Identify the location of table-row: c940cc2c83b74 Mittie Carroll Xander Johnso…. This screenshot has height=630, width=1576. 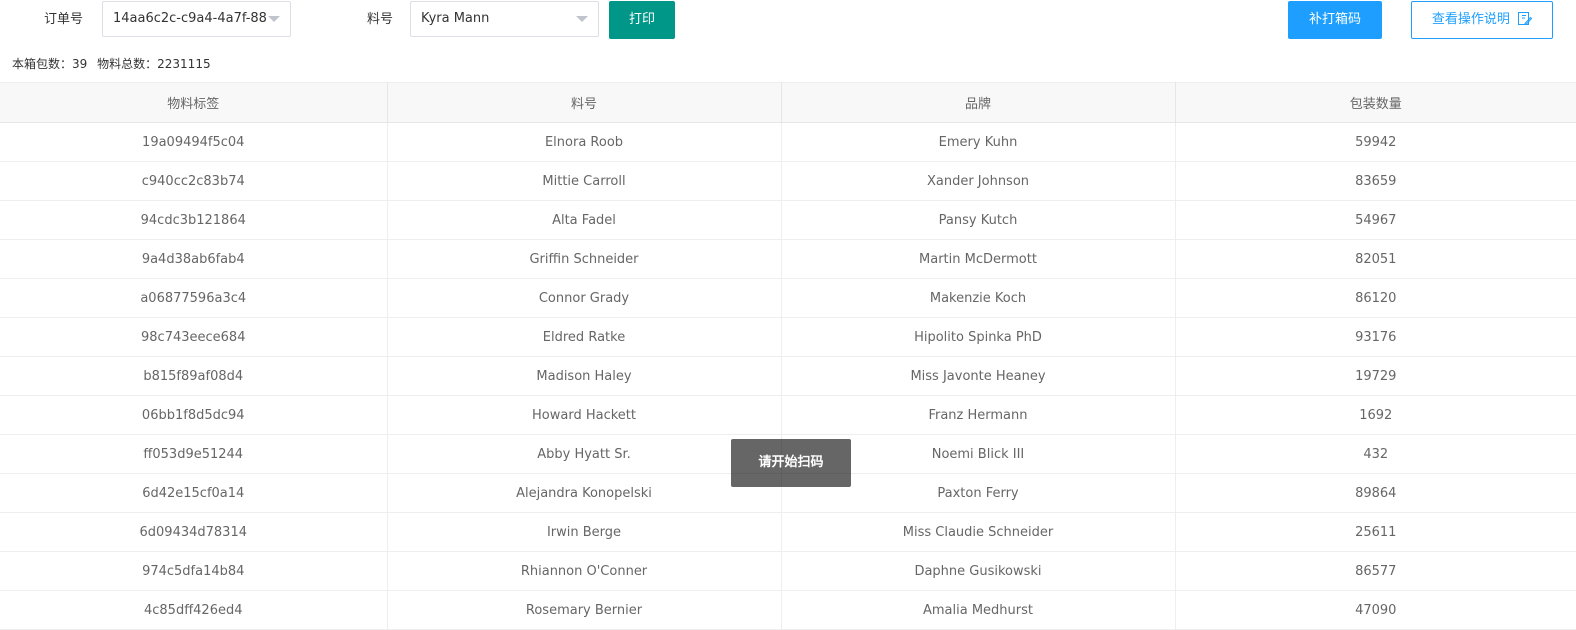
(788, 181).